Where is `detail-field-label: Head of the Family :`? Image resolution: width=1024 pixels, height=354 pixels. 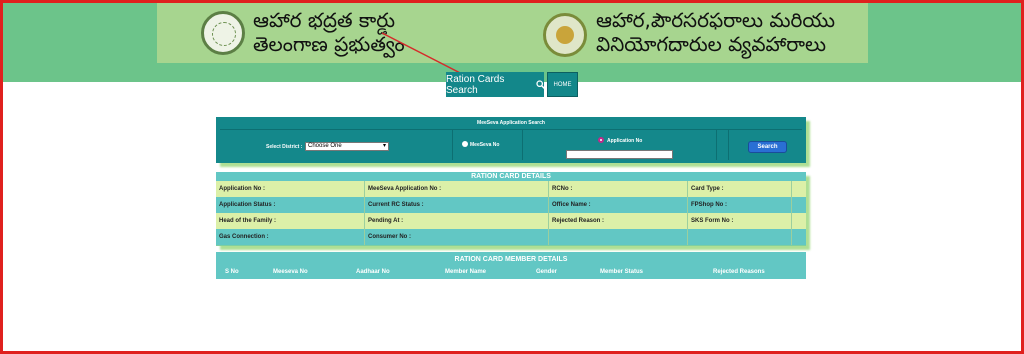
detail-field-label: Head of the Family : is located at coordinates (290, 221).